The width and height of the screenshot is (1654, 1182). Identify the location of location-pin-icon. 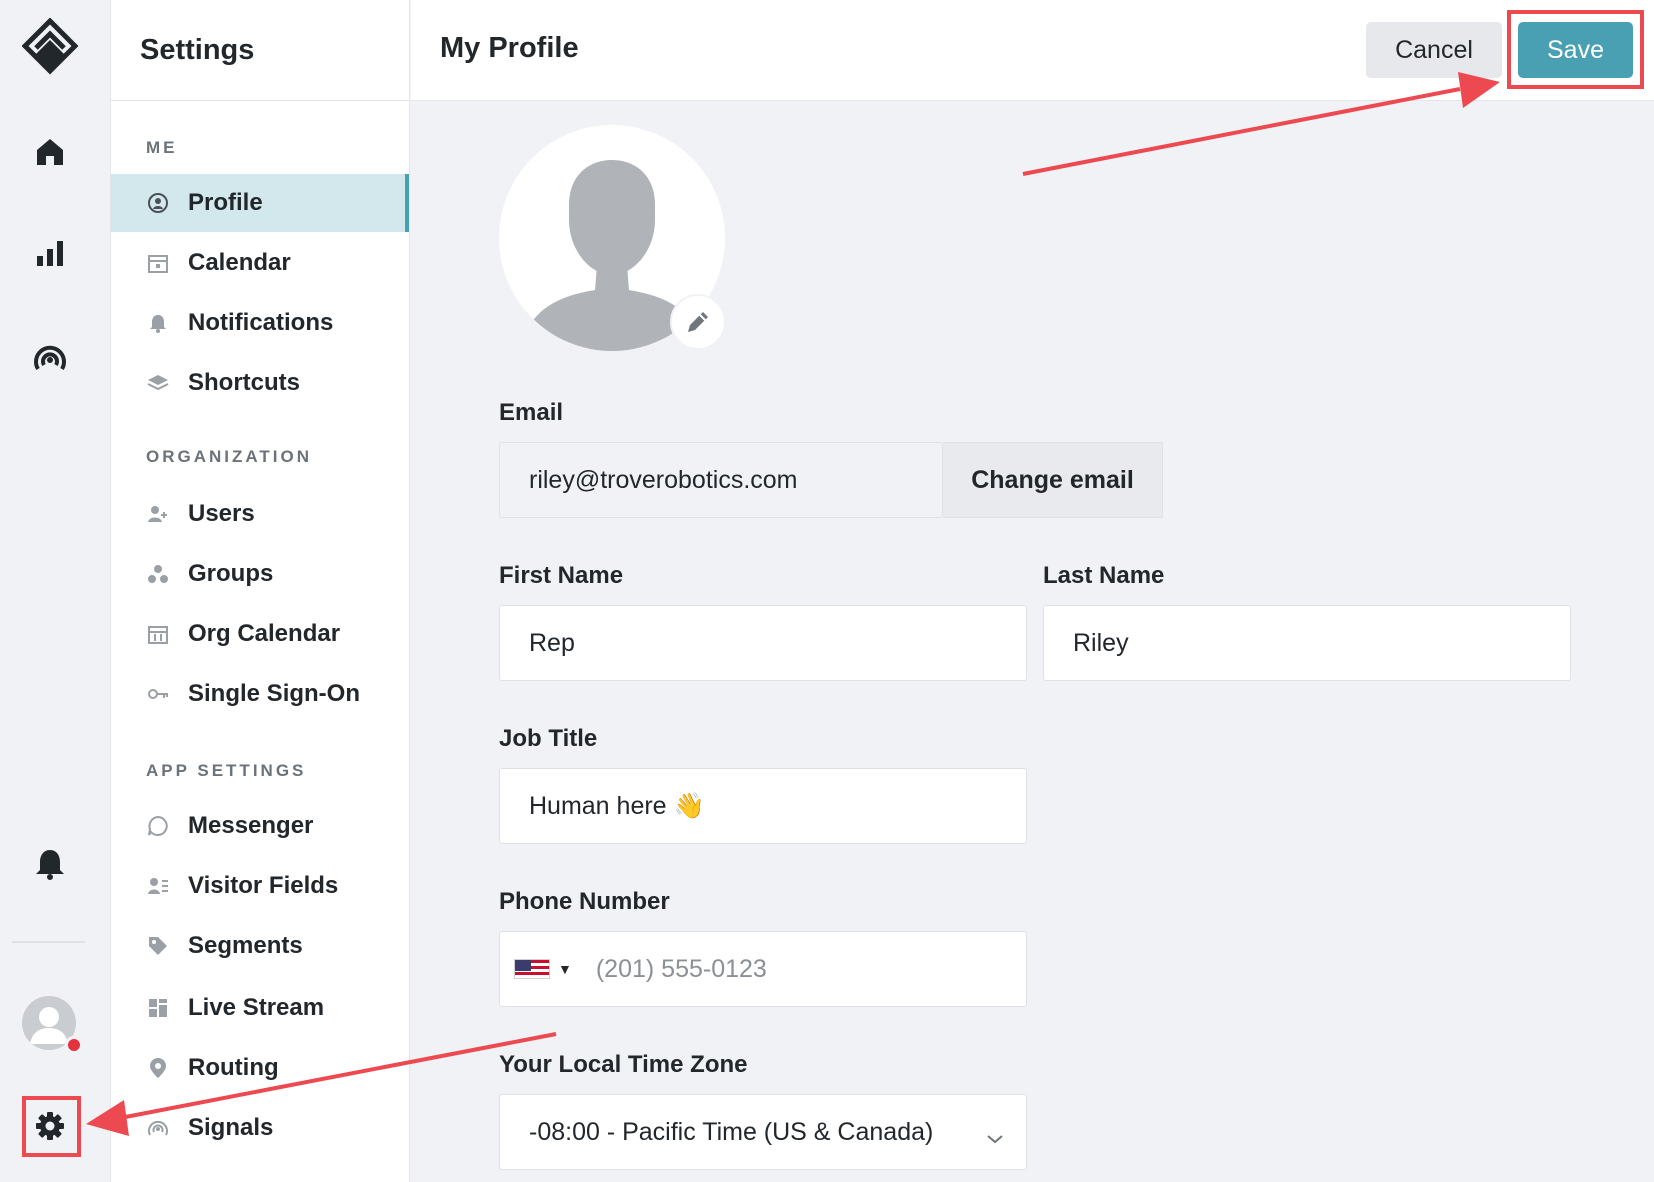
(158, 1068).